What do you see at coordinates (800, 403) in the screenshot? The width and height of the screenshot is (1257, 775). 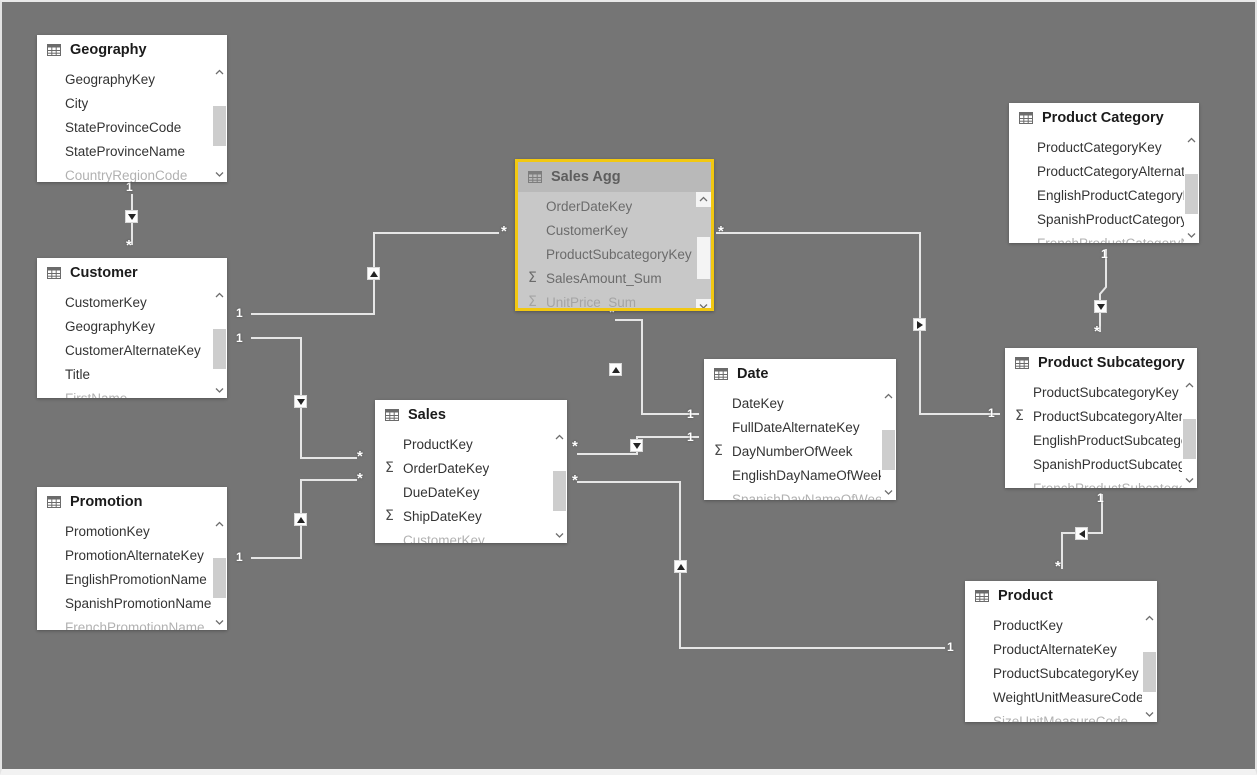 I see `field-row: DateKey` at bounding box center [800, 403].